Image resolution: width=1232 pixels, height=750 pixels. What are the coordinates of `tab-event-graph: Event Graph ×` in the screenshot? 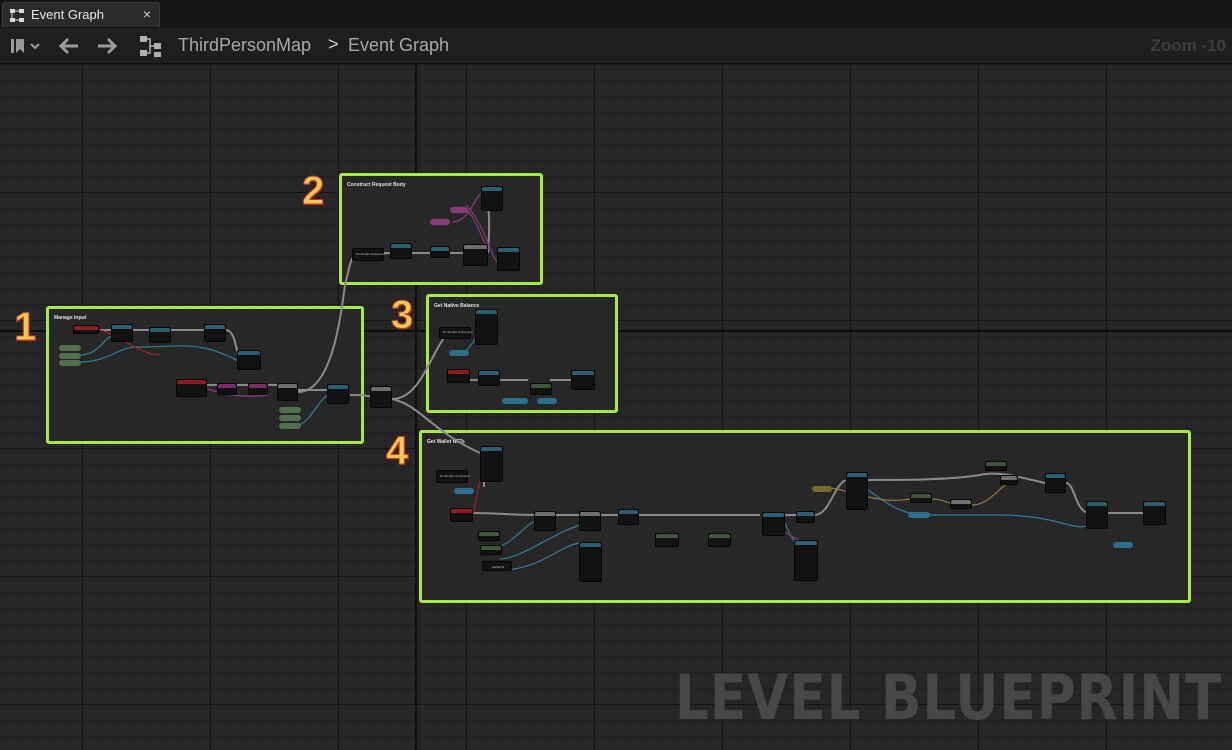 It's located at (81, 14).